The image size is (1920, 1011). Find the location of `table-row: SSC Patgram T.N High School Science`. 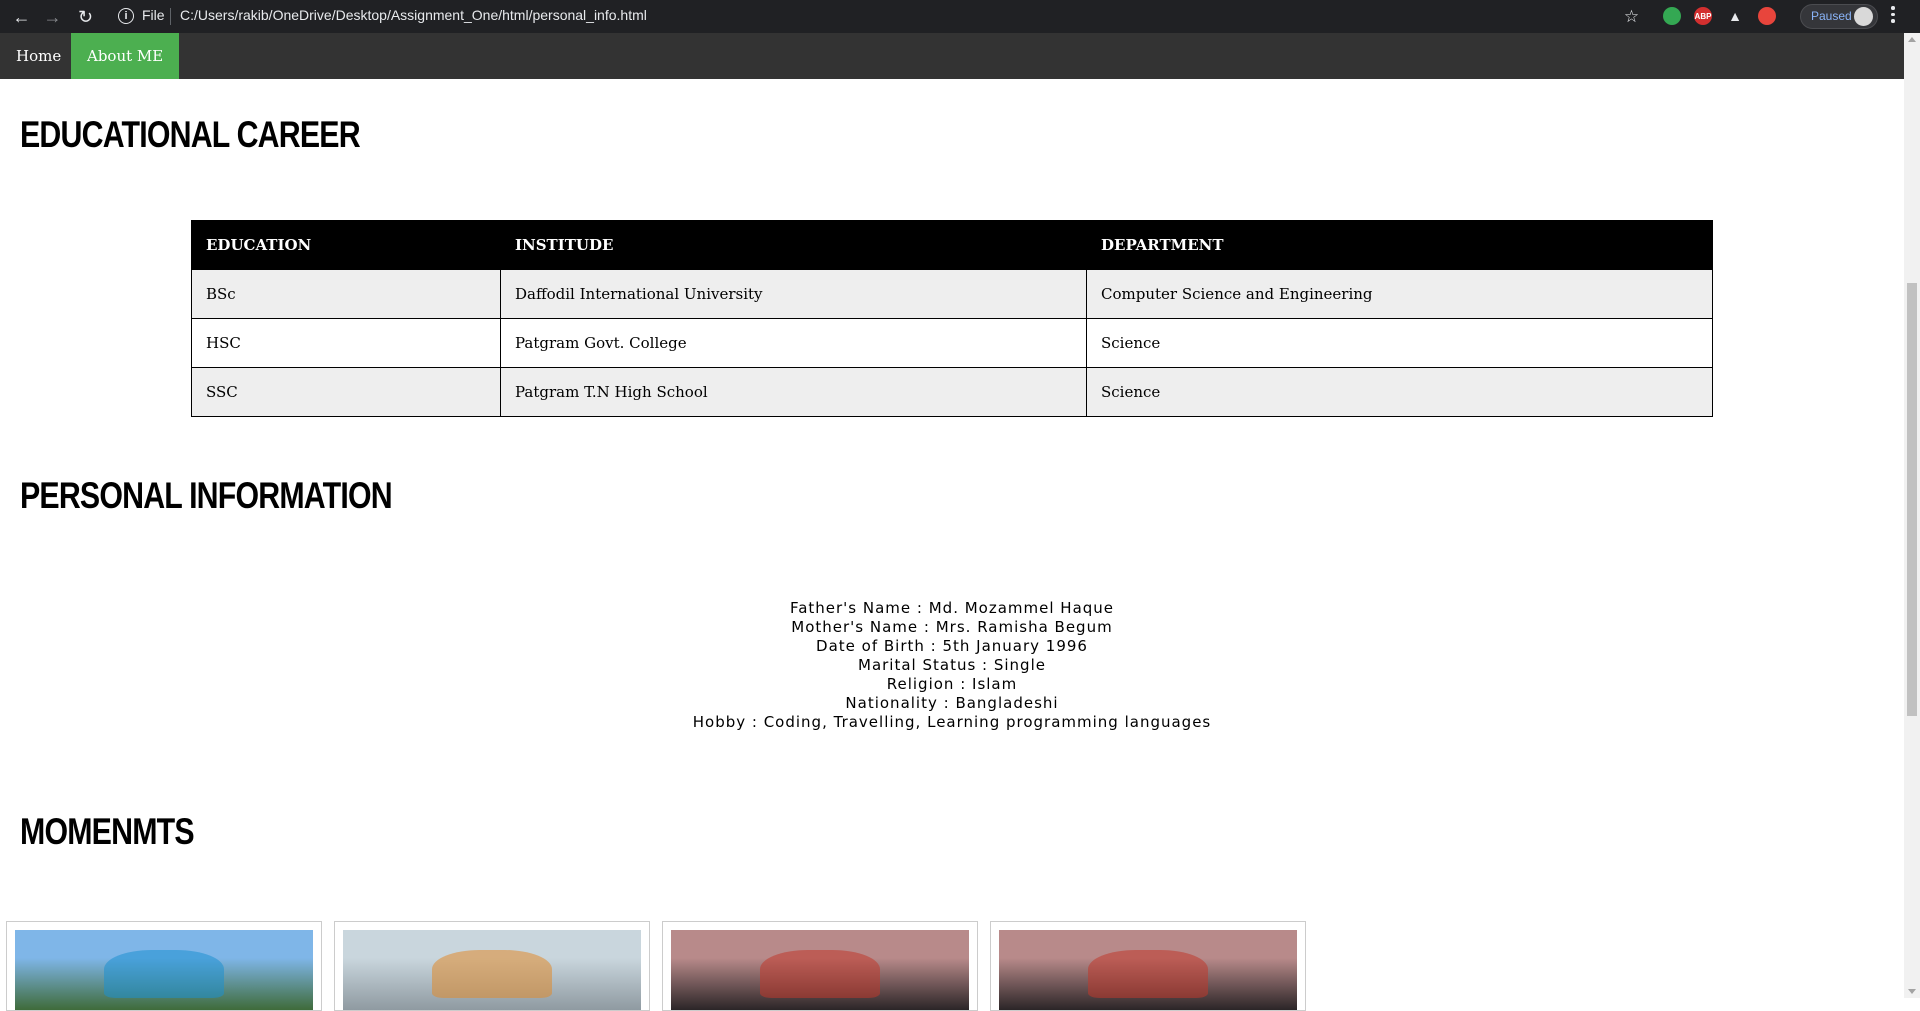

table-row: SSC Patgram T.N High School Science is located at coordinates (952, 392).